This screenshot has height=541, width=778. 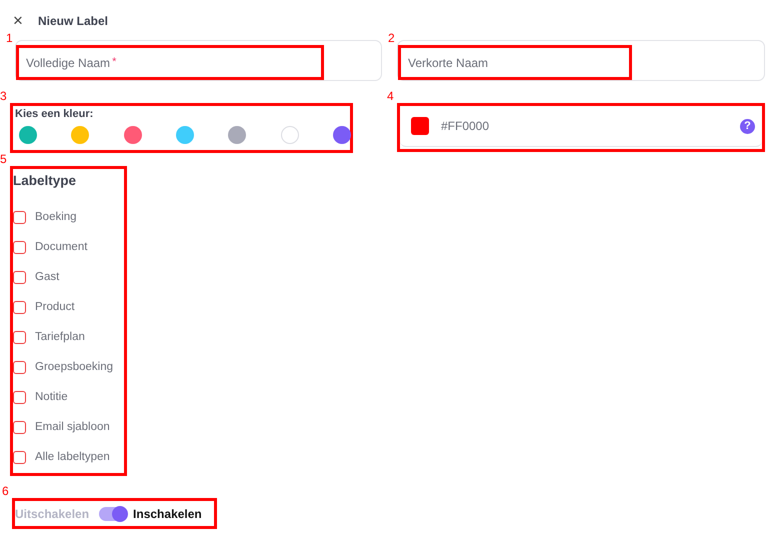 I want to click on checkbox-label: Groepsboeking, so click(x=74, y=367).